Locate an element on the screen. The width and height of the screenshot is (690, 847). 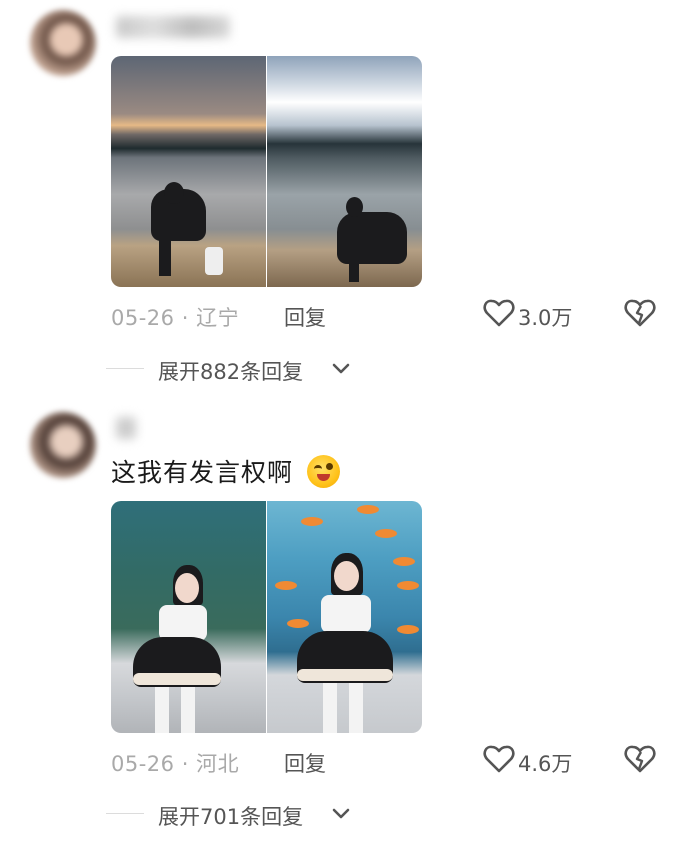
expand-replies-button: 展开882条回复 is located at coordinates (230, 371).